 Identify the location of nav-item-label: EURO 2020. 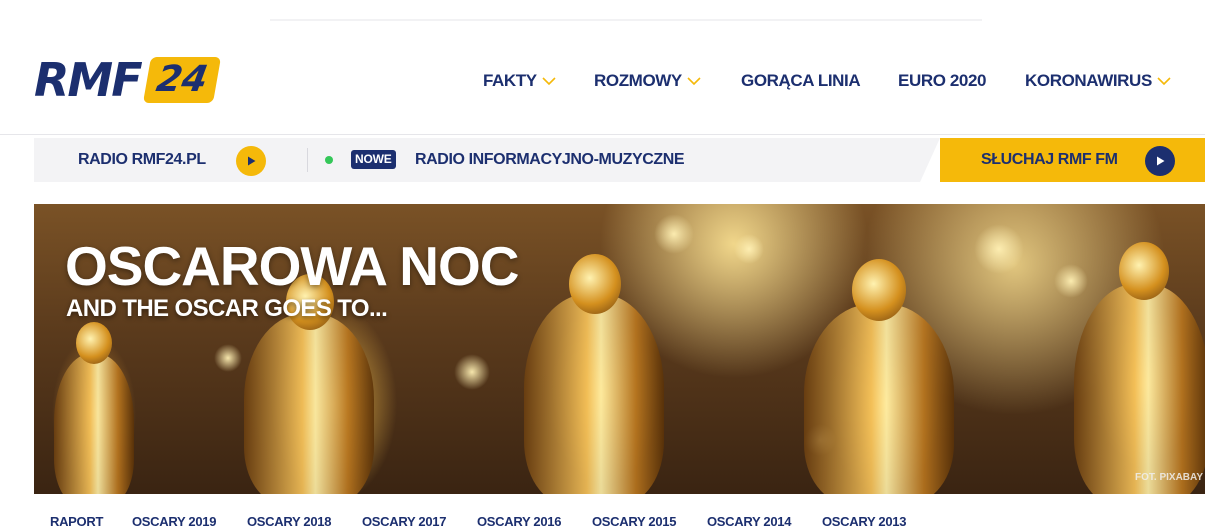
(942, 80).